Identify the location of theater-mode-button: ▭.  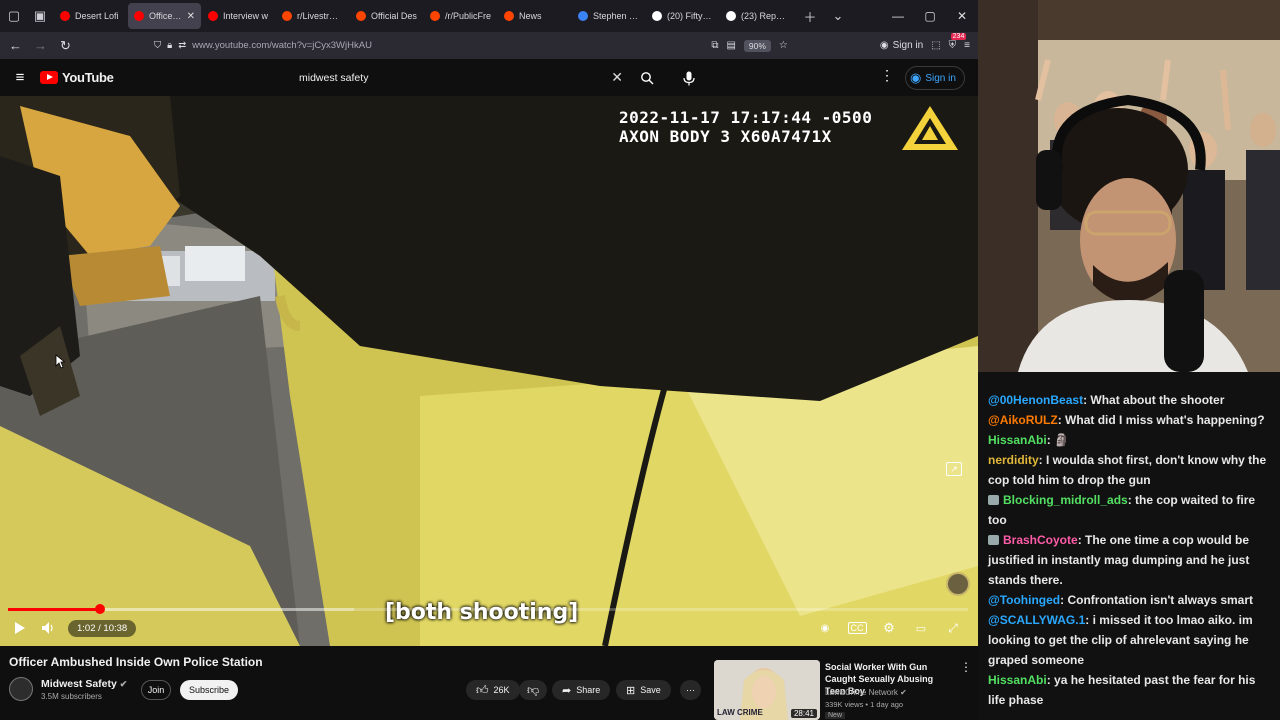
(921, 628).